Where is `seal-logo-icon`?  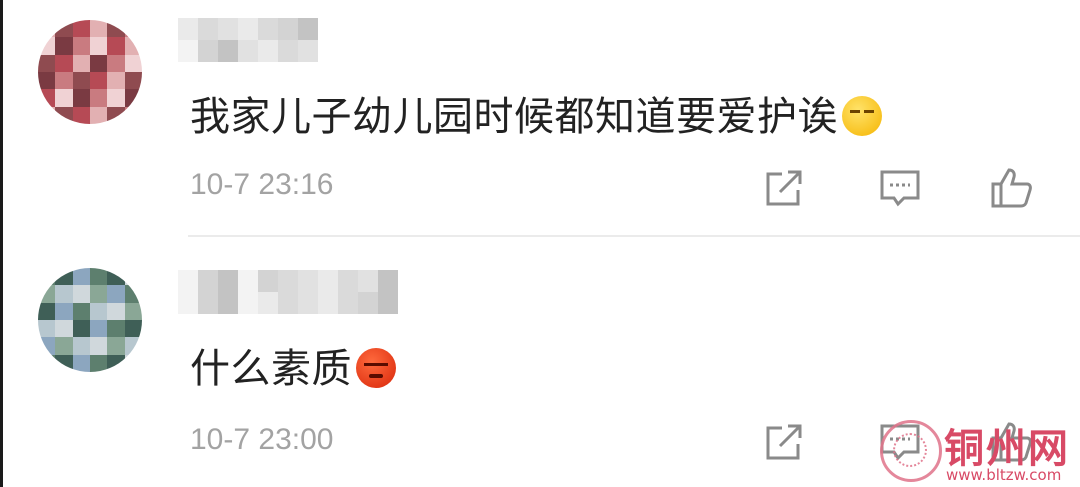
seal-logo-icon is located at coordinates (911, 451).